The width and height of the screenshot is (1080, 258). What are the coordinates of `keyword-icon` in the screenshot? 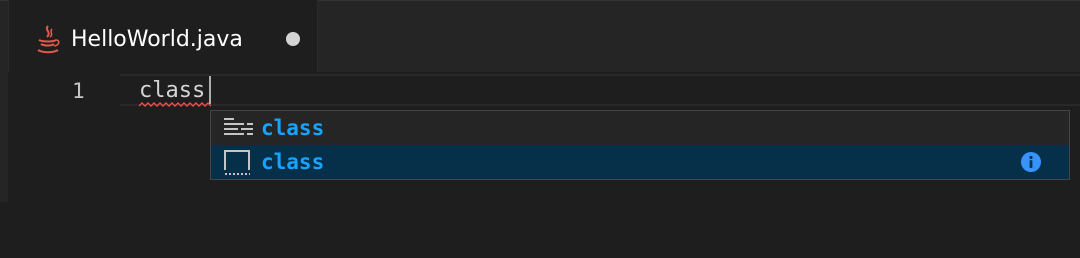 It's located at (238, 126).